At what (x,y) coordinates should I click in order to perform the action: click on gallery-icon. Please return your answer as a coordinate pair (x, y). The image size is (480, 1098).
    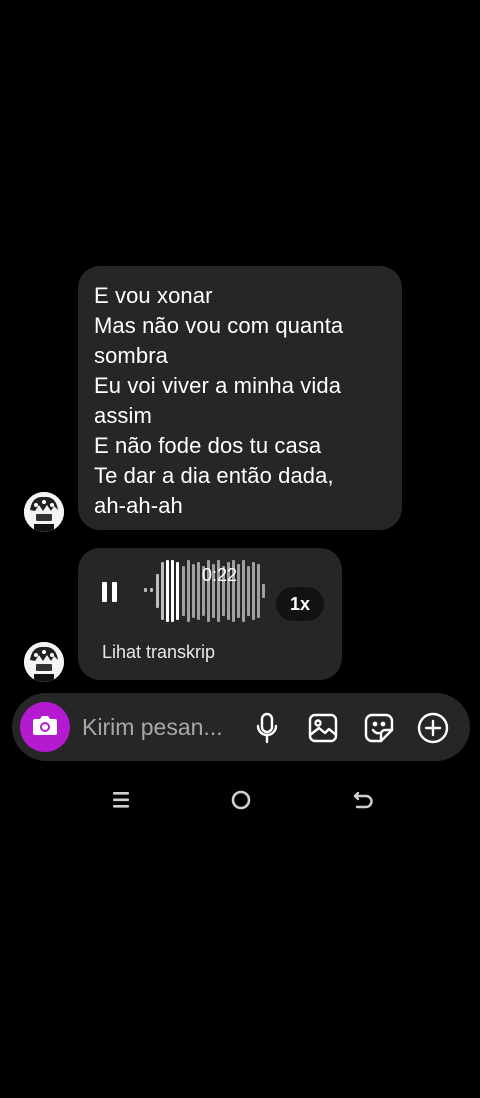
    Looking at the image, I should click on (323, 728).